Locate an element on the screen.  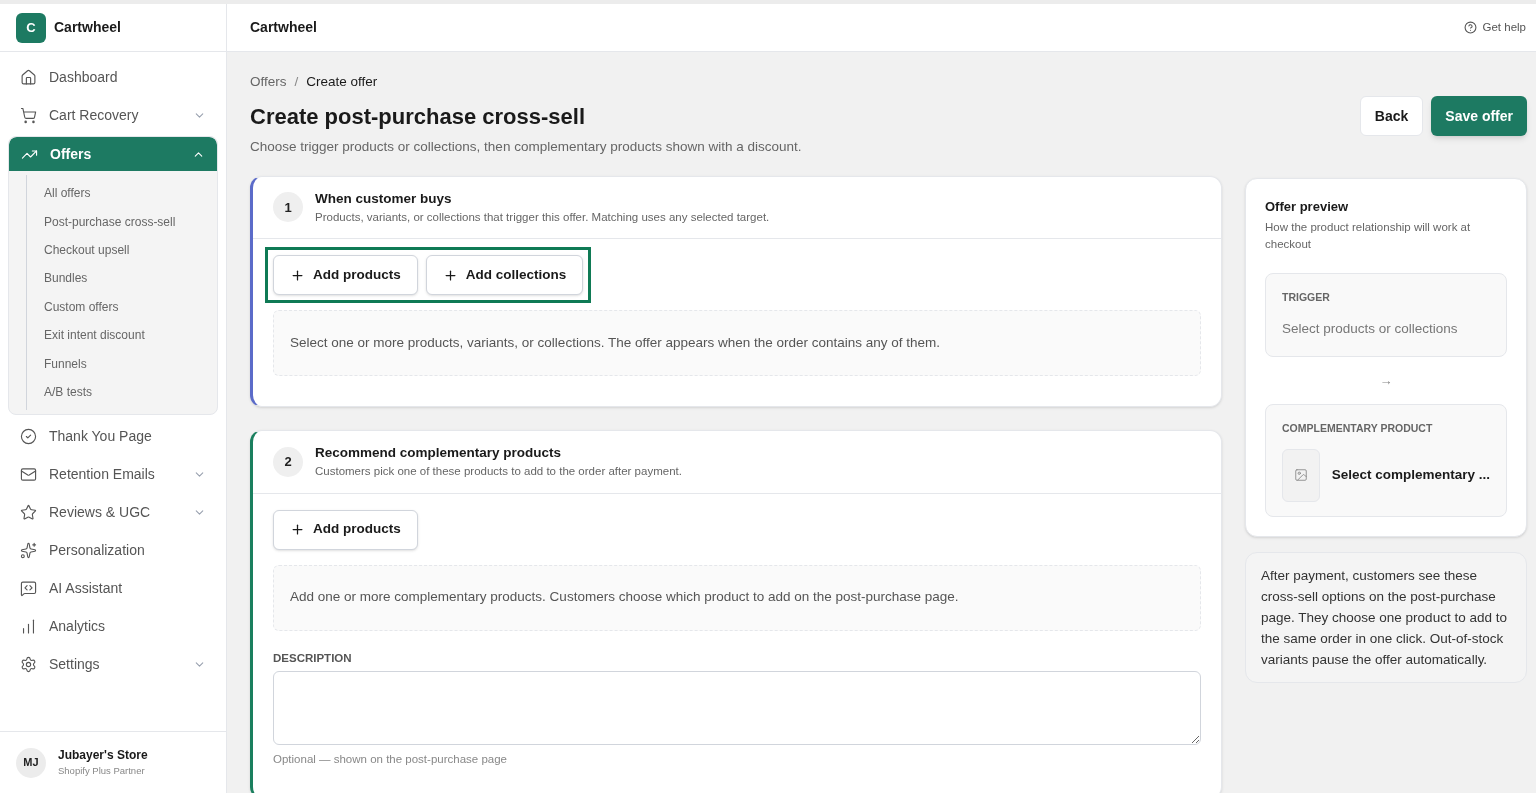
product-label: COMPLEMENTARY PRODUCT is located at coordinates (1358, 428).